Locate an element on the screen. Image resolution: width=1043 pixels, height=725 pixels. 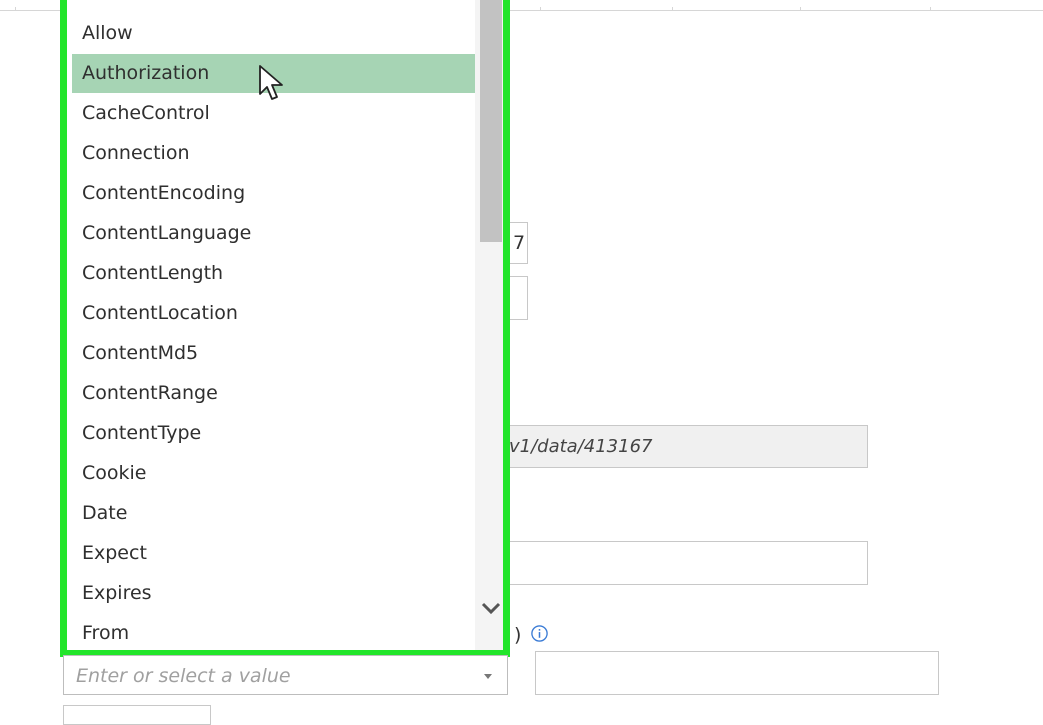
dropdown-arrow-icon is located at coordinates (488, 676).